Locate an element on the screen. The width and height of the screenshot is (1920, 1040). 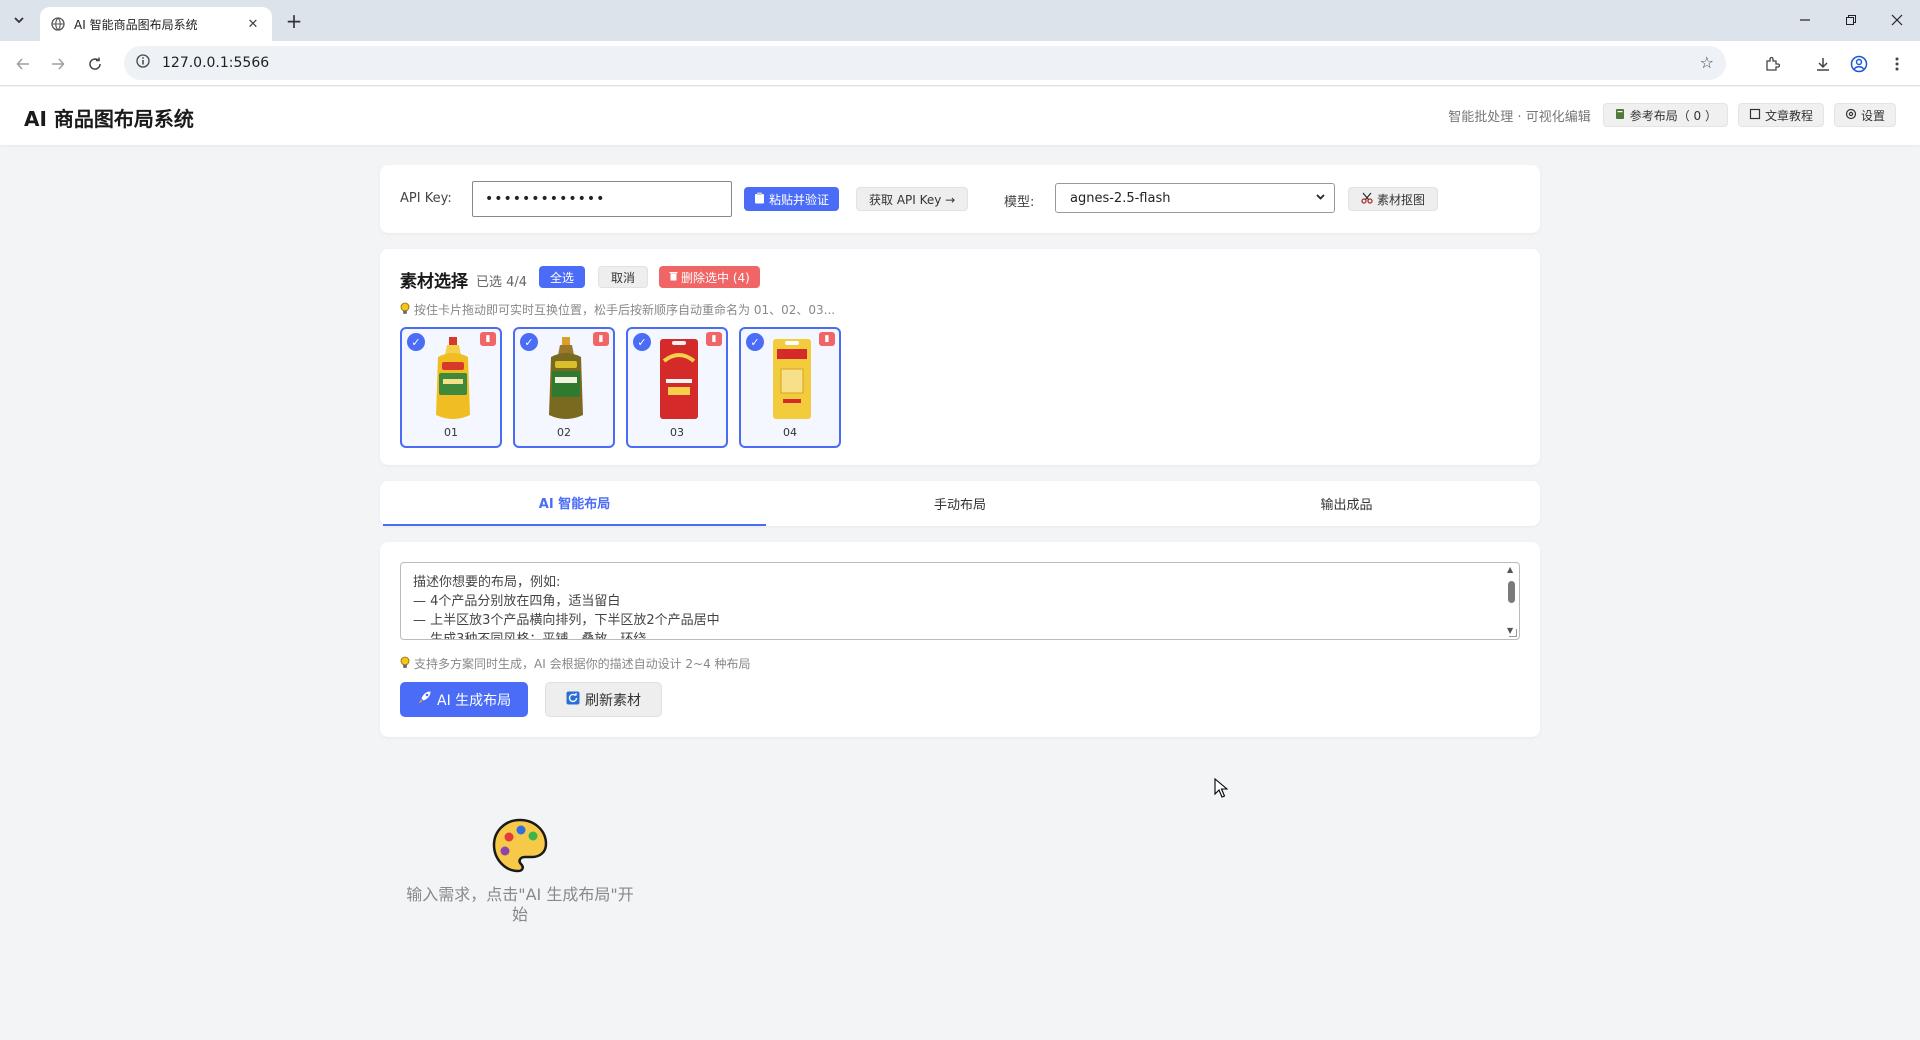
header-tagline: 智能批处理 · 可视化编辑 is located at coordinates (1519, 117).